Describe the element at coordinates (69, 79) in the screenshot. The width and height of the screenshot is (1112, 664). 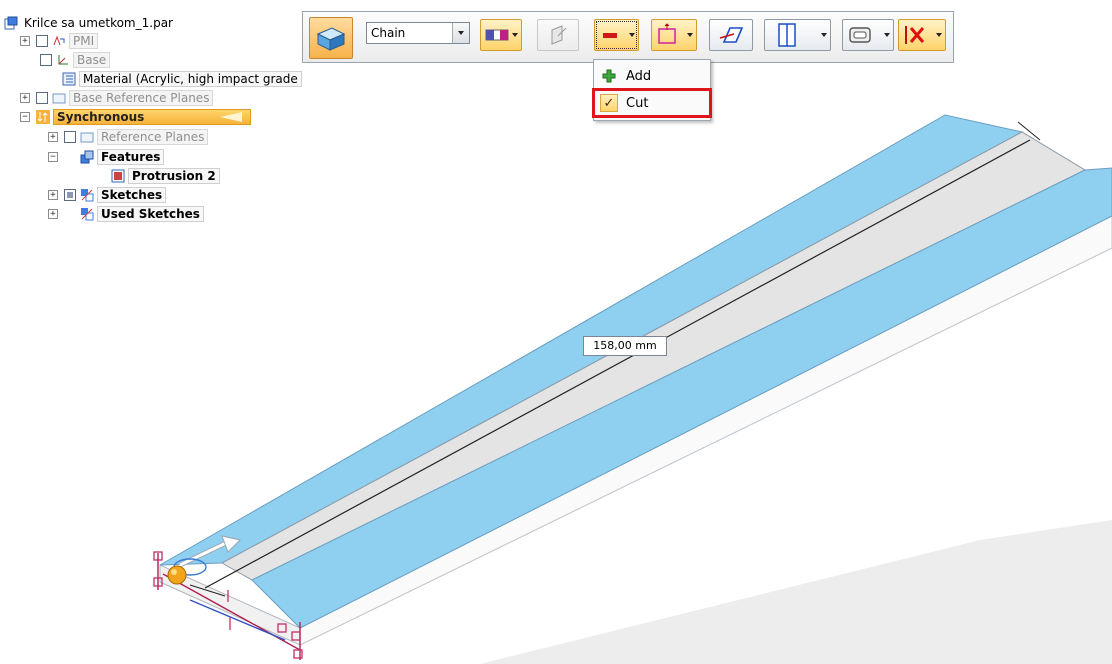
I see `material-table-icon` at that location.